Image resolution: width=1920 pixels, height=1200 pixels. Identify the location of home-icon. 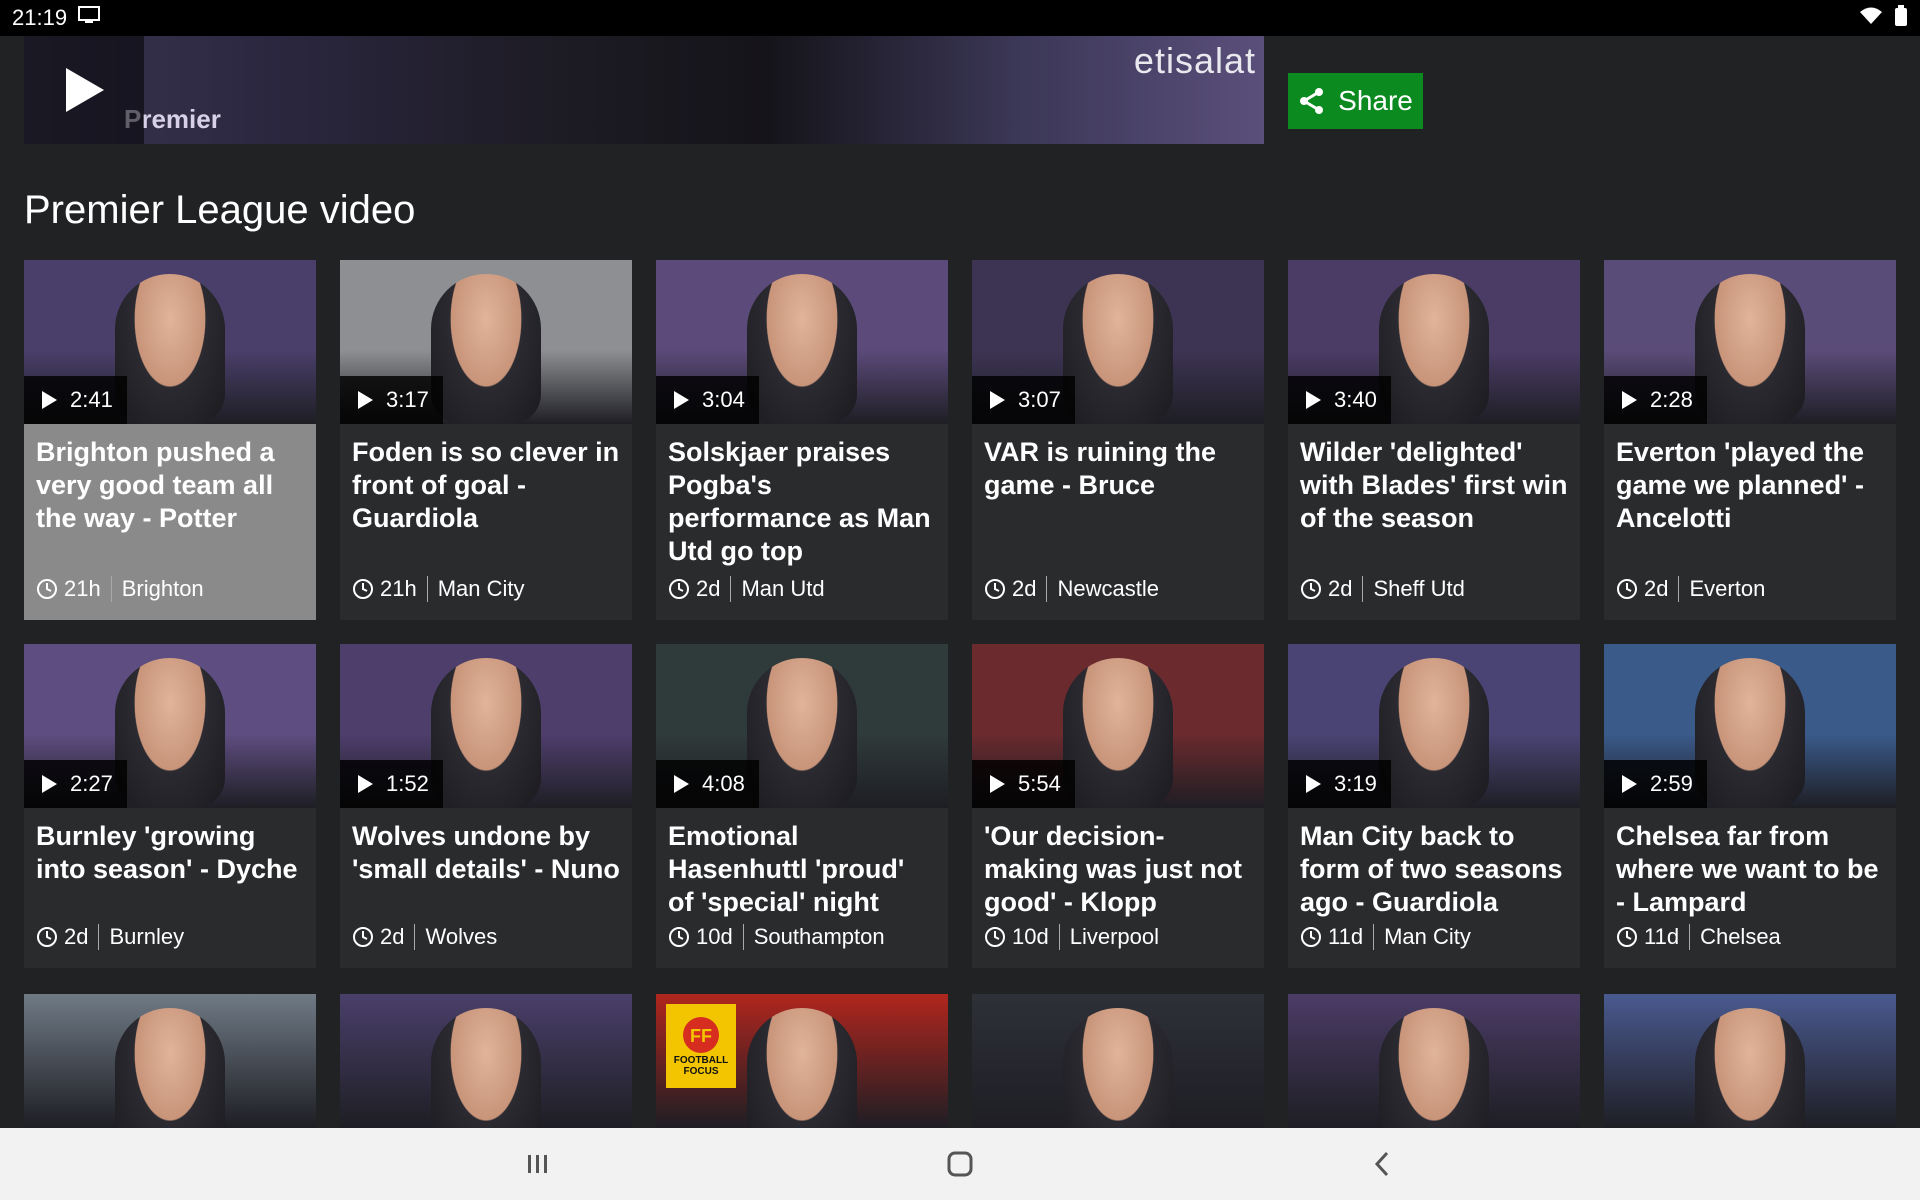
(960, 1164).